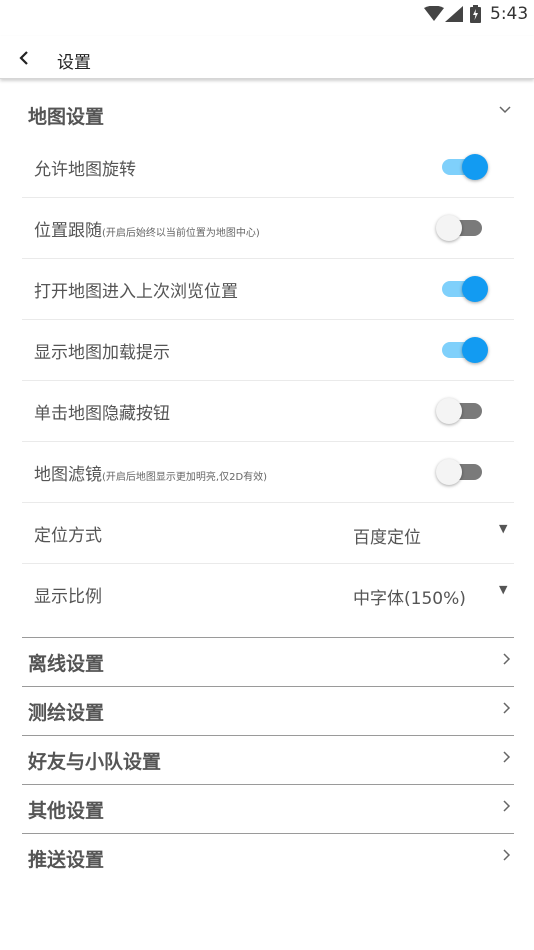 This screenshot has width=534, height=950. I want to click on setting-row-map-filter: 地图滤镜(开启后地图显示更加明亮,仅2D有效), so click(268, 472).